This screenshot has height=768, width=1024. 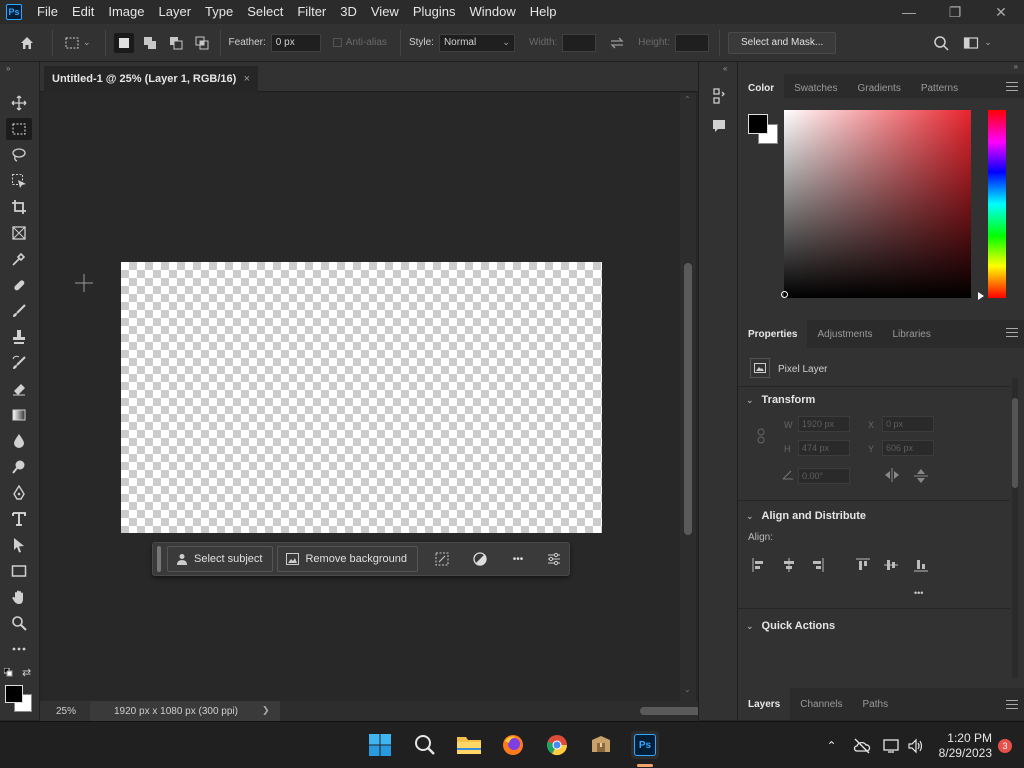 What do you see at coordinates (1005, 745) in the screenshot?
I see `notification-badge: 3` at bounding box center [1005, 745].